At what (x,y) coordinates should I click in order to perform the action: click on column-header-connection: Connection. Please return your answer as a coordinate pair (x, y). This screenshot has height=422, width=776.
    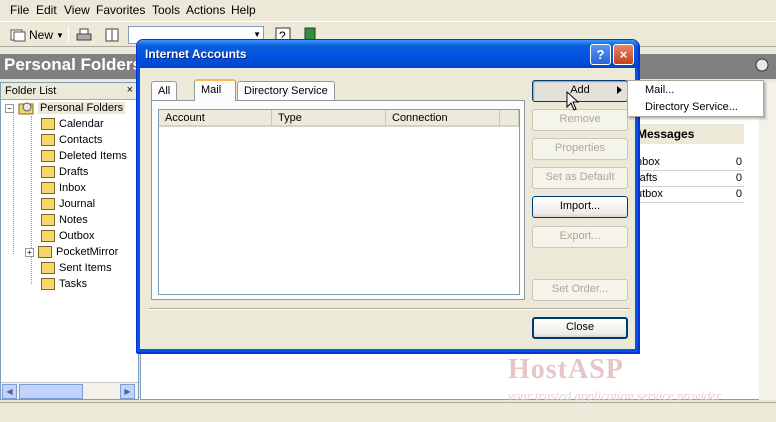
    Looking at the image, I should click on (443, 118).